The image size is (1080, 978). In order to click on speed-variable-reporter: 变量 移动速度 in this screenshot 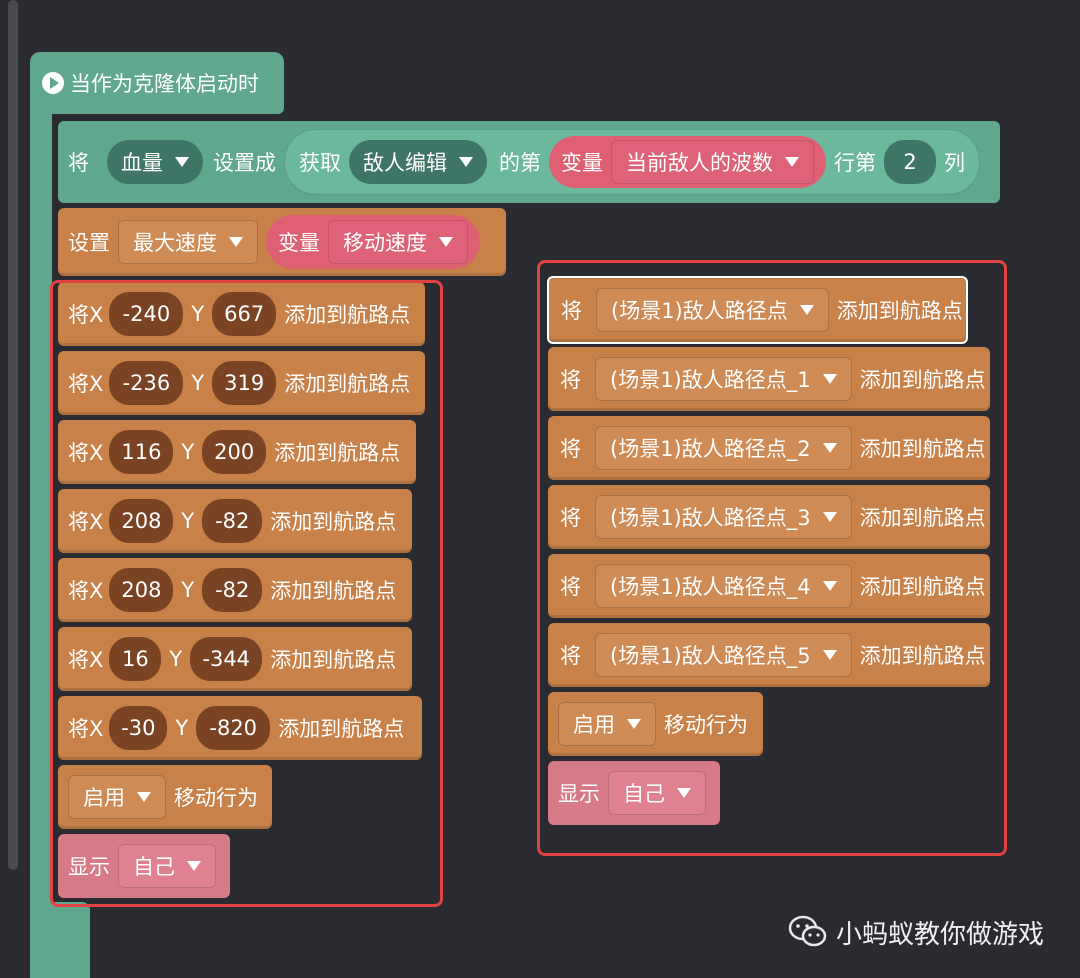, I will do `click(373, 242)`.